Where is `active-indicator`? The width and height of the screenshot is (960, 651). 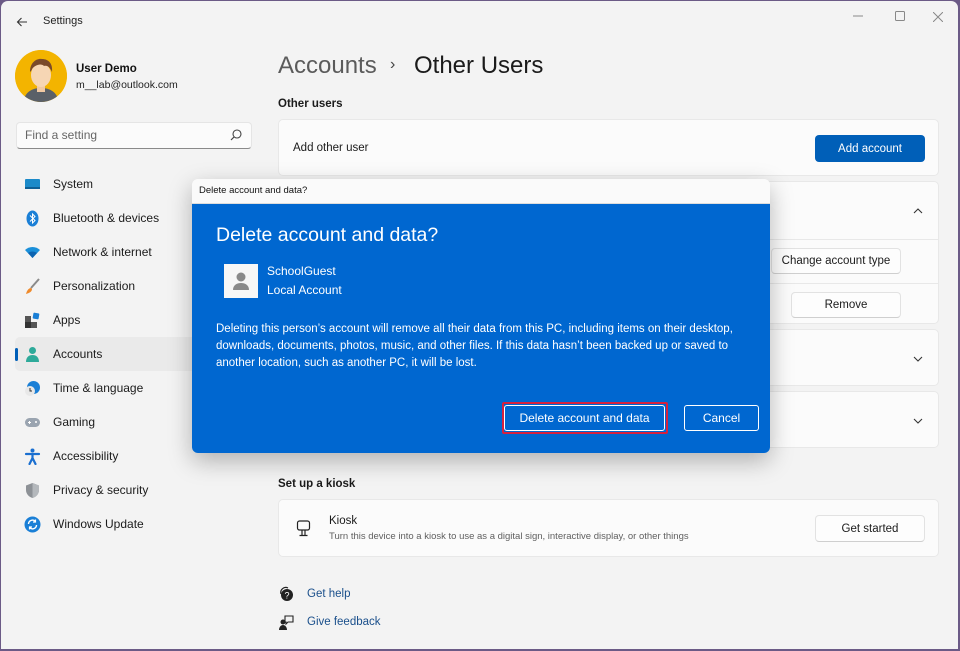 active-indicator is located at coordinates (16, 354).